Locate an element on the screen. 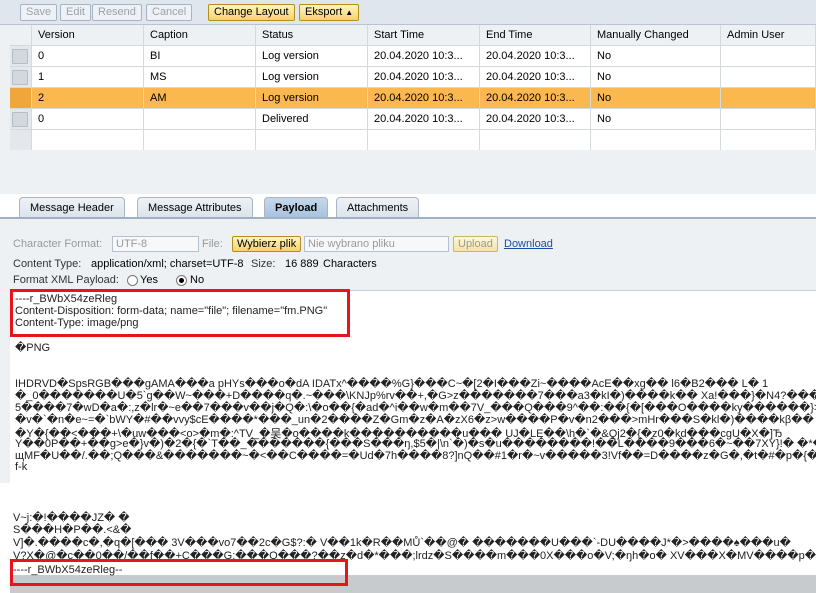 This screenshot has width=816, height=593. column-header-admin-user: Admin User is located at coordinates (768, 35).